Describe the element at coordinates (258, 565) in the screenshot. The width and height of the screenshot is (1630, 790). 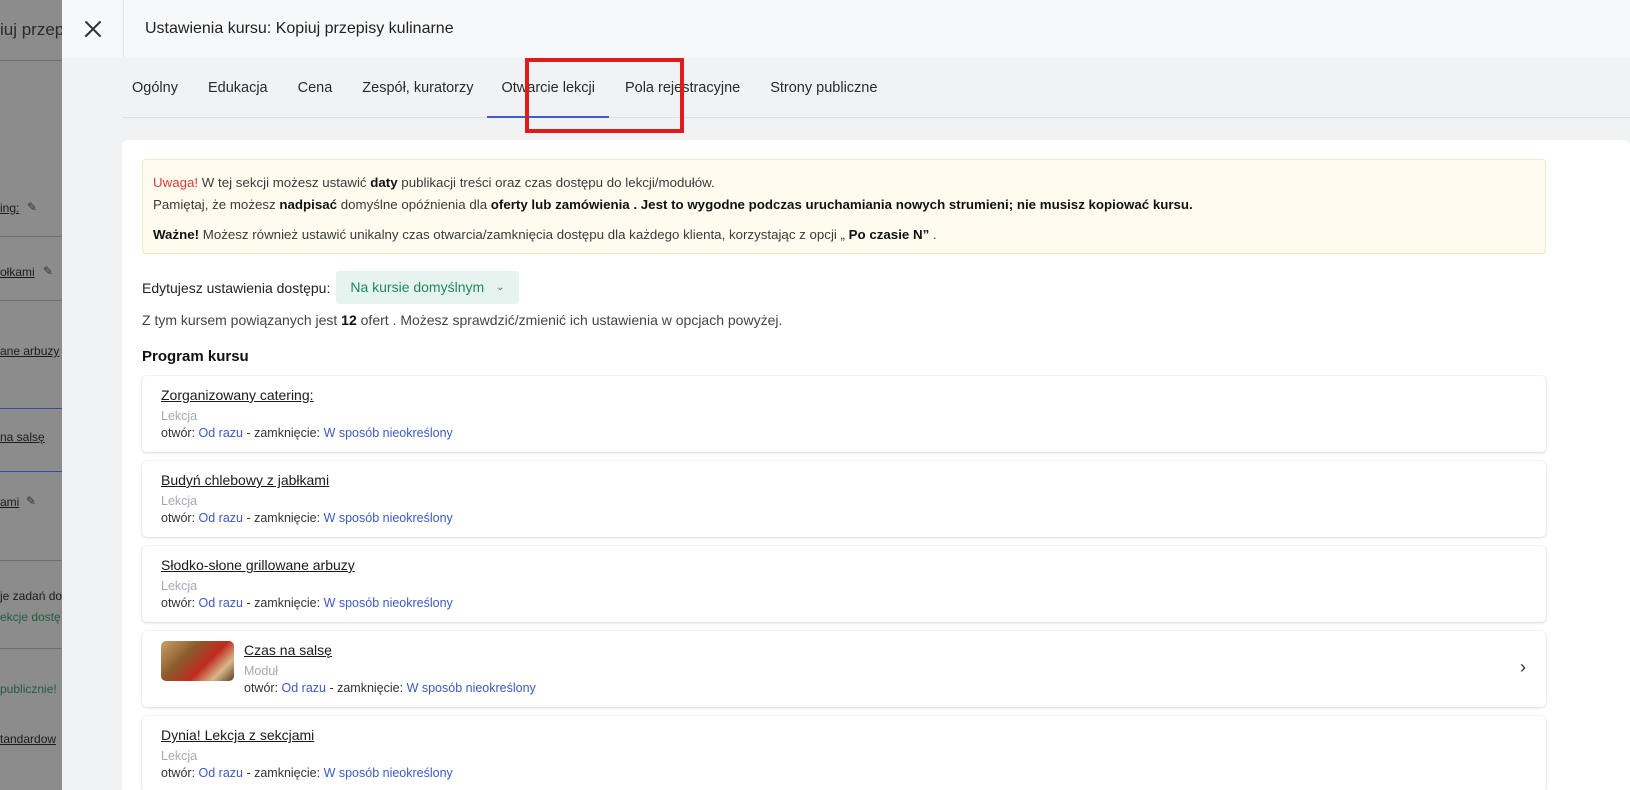
I see `lesson-title: Słodko-słone grillowane arbuzy` at that location.